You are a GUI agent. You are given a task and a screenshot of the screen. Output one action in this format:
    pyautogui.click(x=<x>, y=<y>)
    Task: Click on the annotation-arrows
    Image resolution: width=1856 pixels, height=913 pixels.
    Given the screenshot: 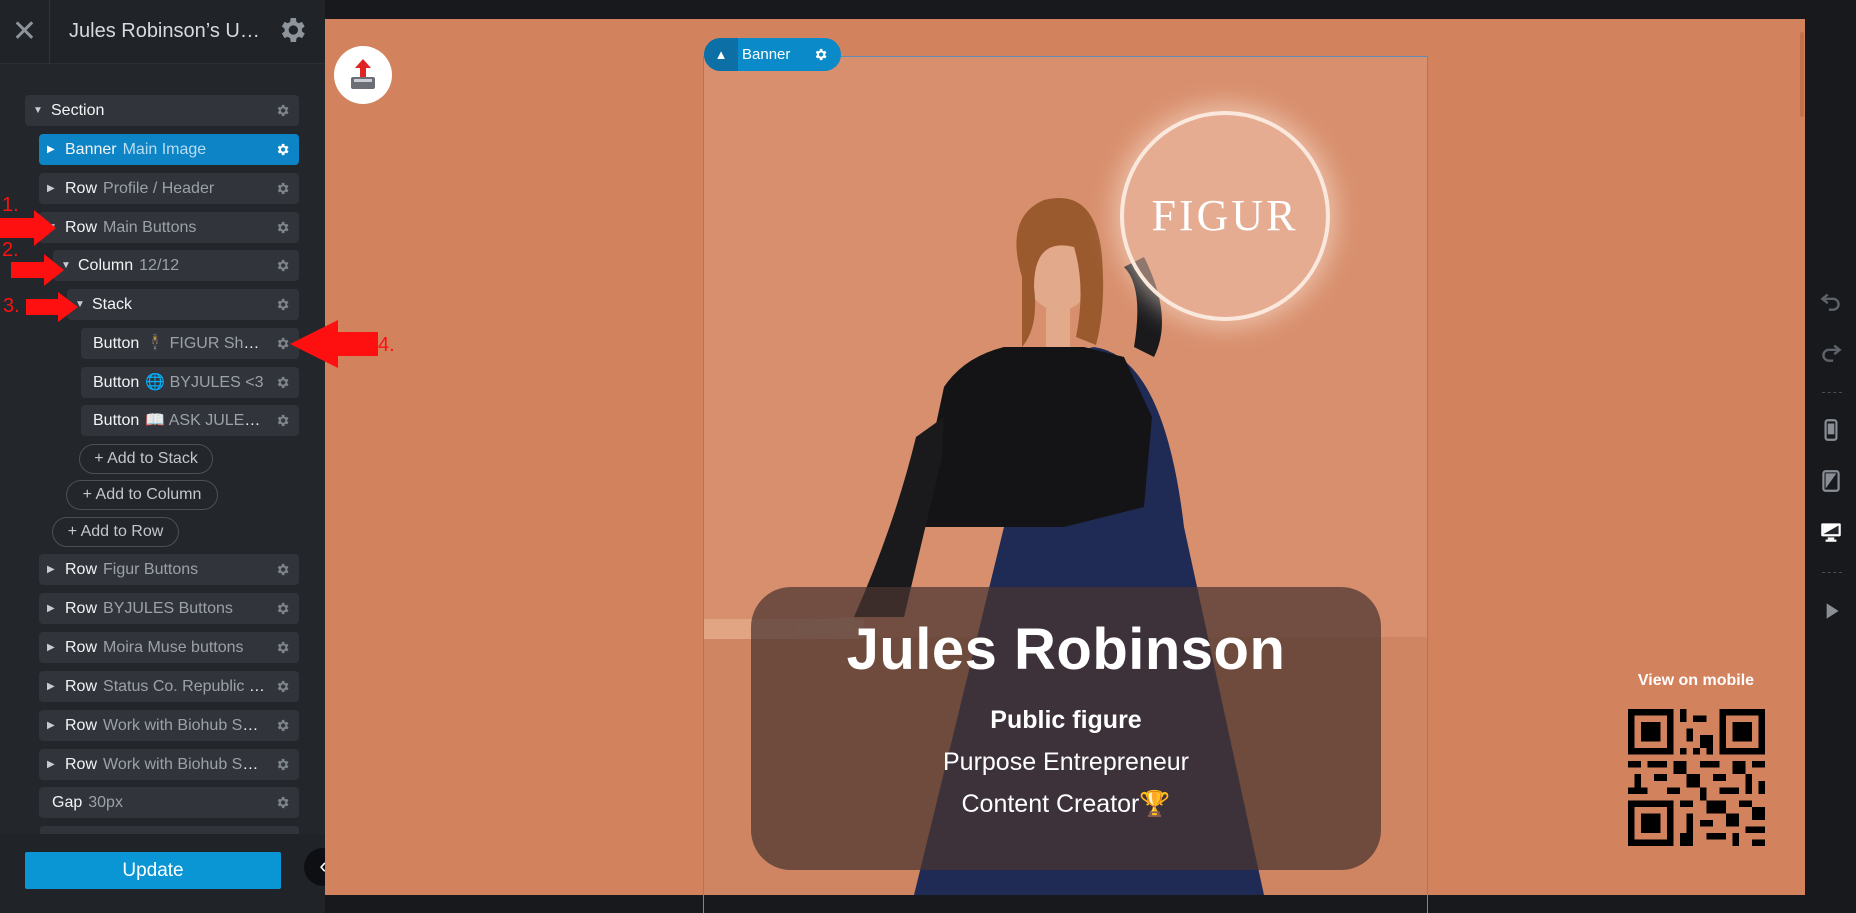 What is the action you would take?
    pyautogui.click(x=189, y=289)
    